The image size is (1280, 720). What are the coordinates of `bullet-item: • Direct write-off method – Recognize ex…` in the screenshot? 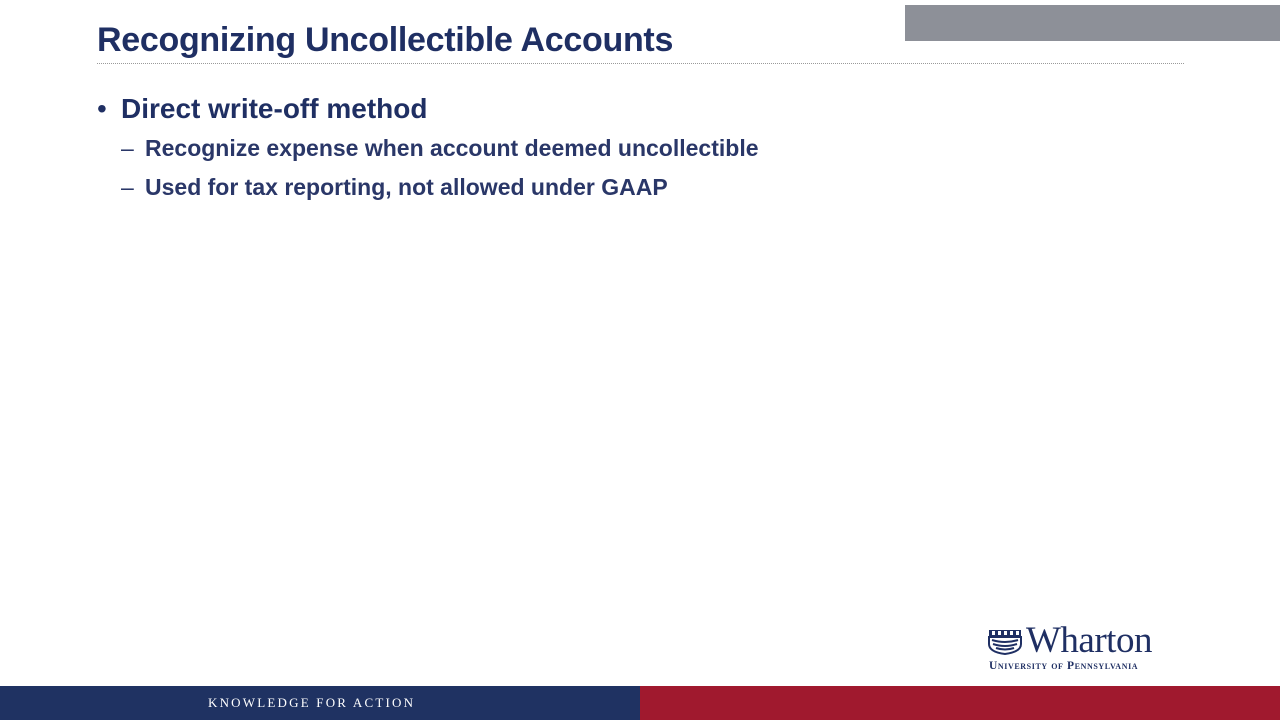 It's located at (428, 145).